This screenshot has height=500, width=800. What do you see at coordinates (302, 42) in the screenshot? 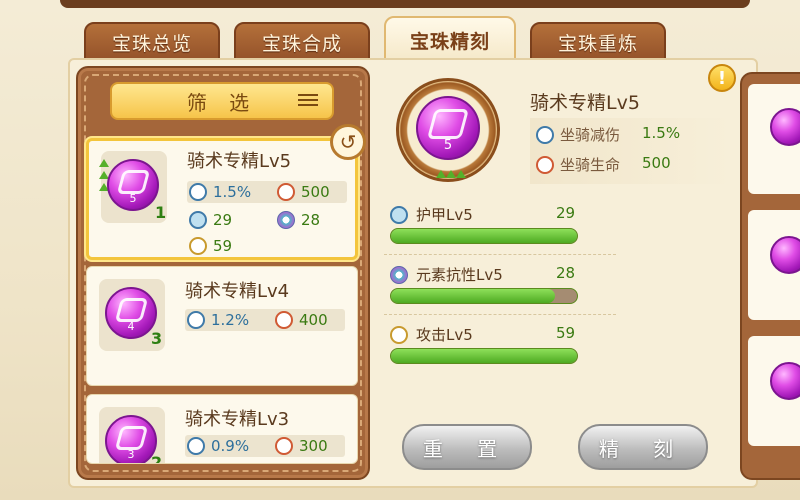
I see `tab-synthesis: 宝珠合成` at bounding box center [302, 42].